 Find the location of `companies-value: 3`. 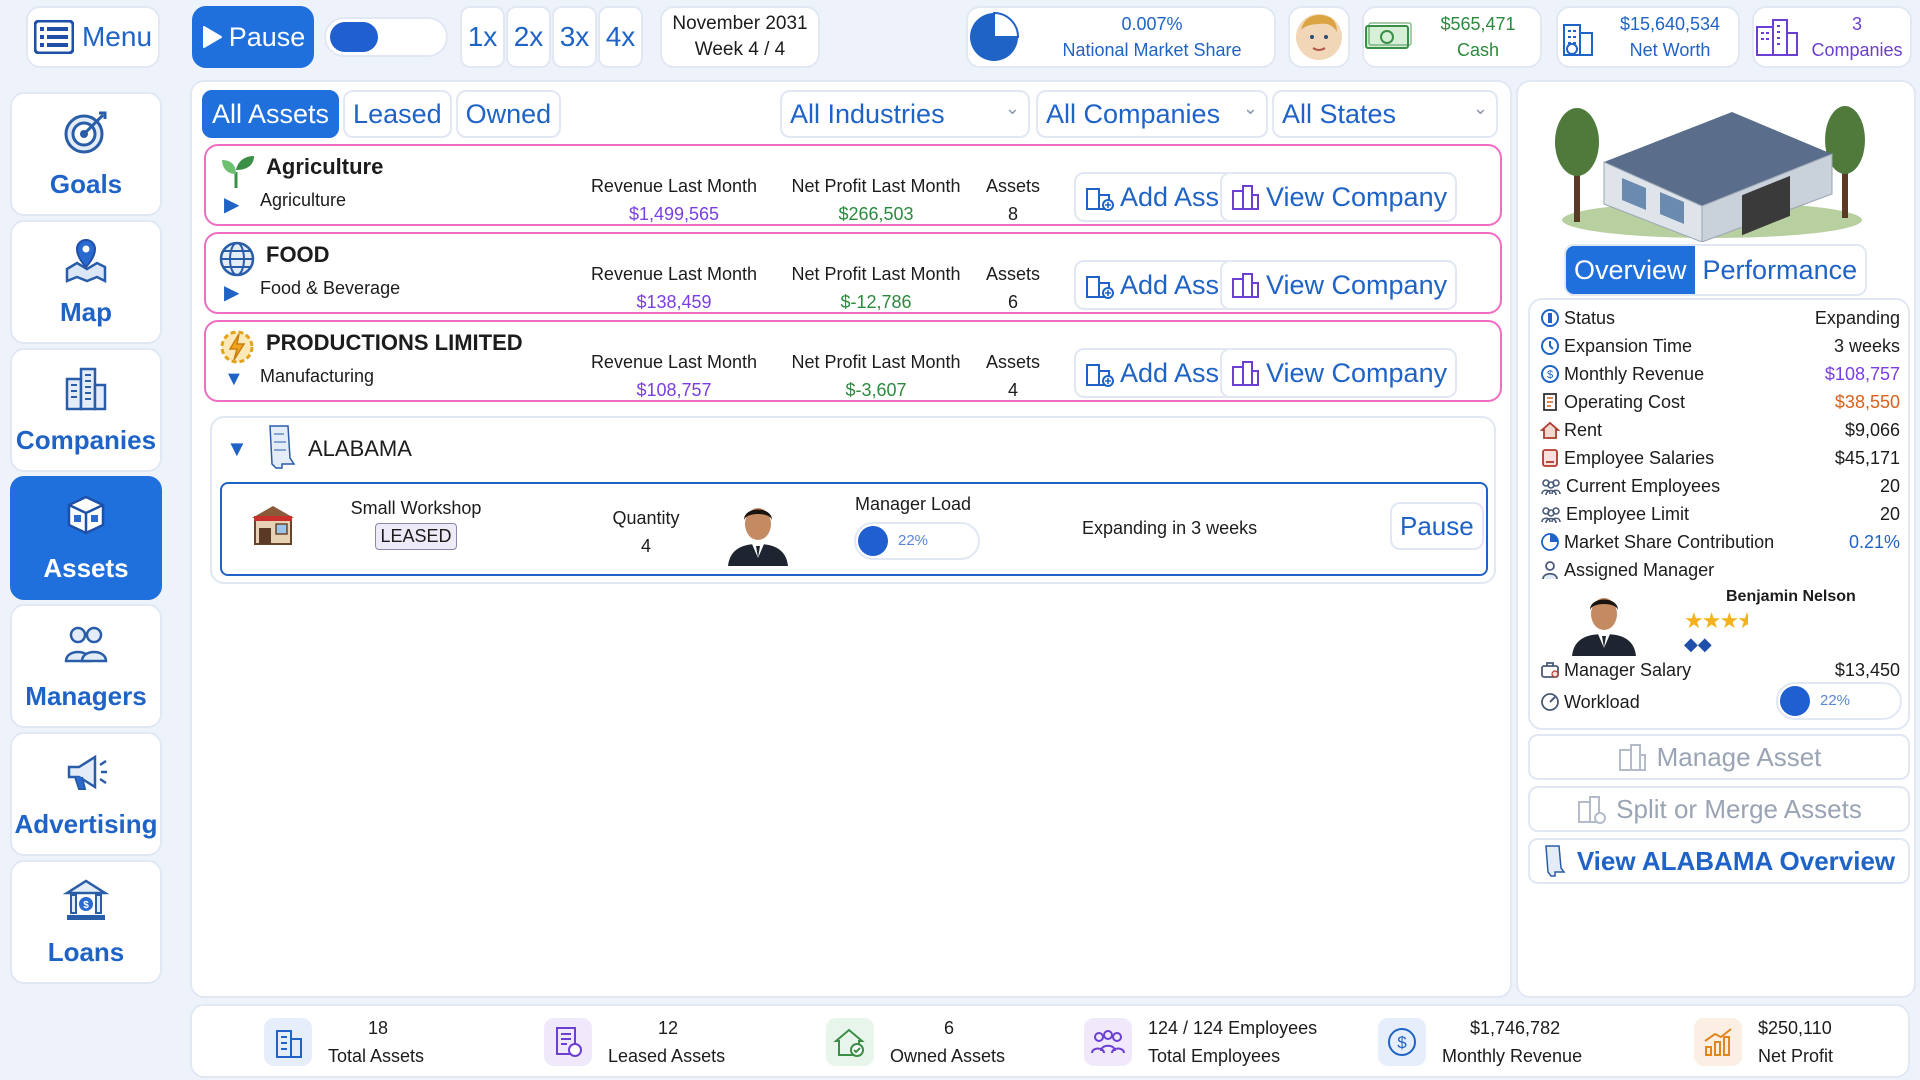

companies-value: 3 is located at coordinates (1856, 24).